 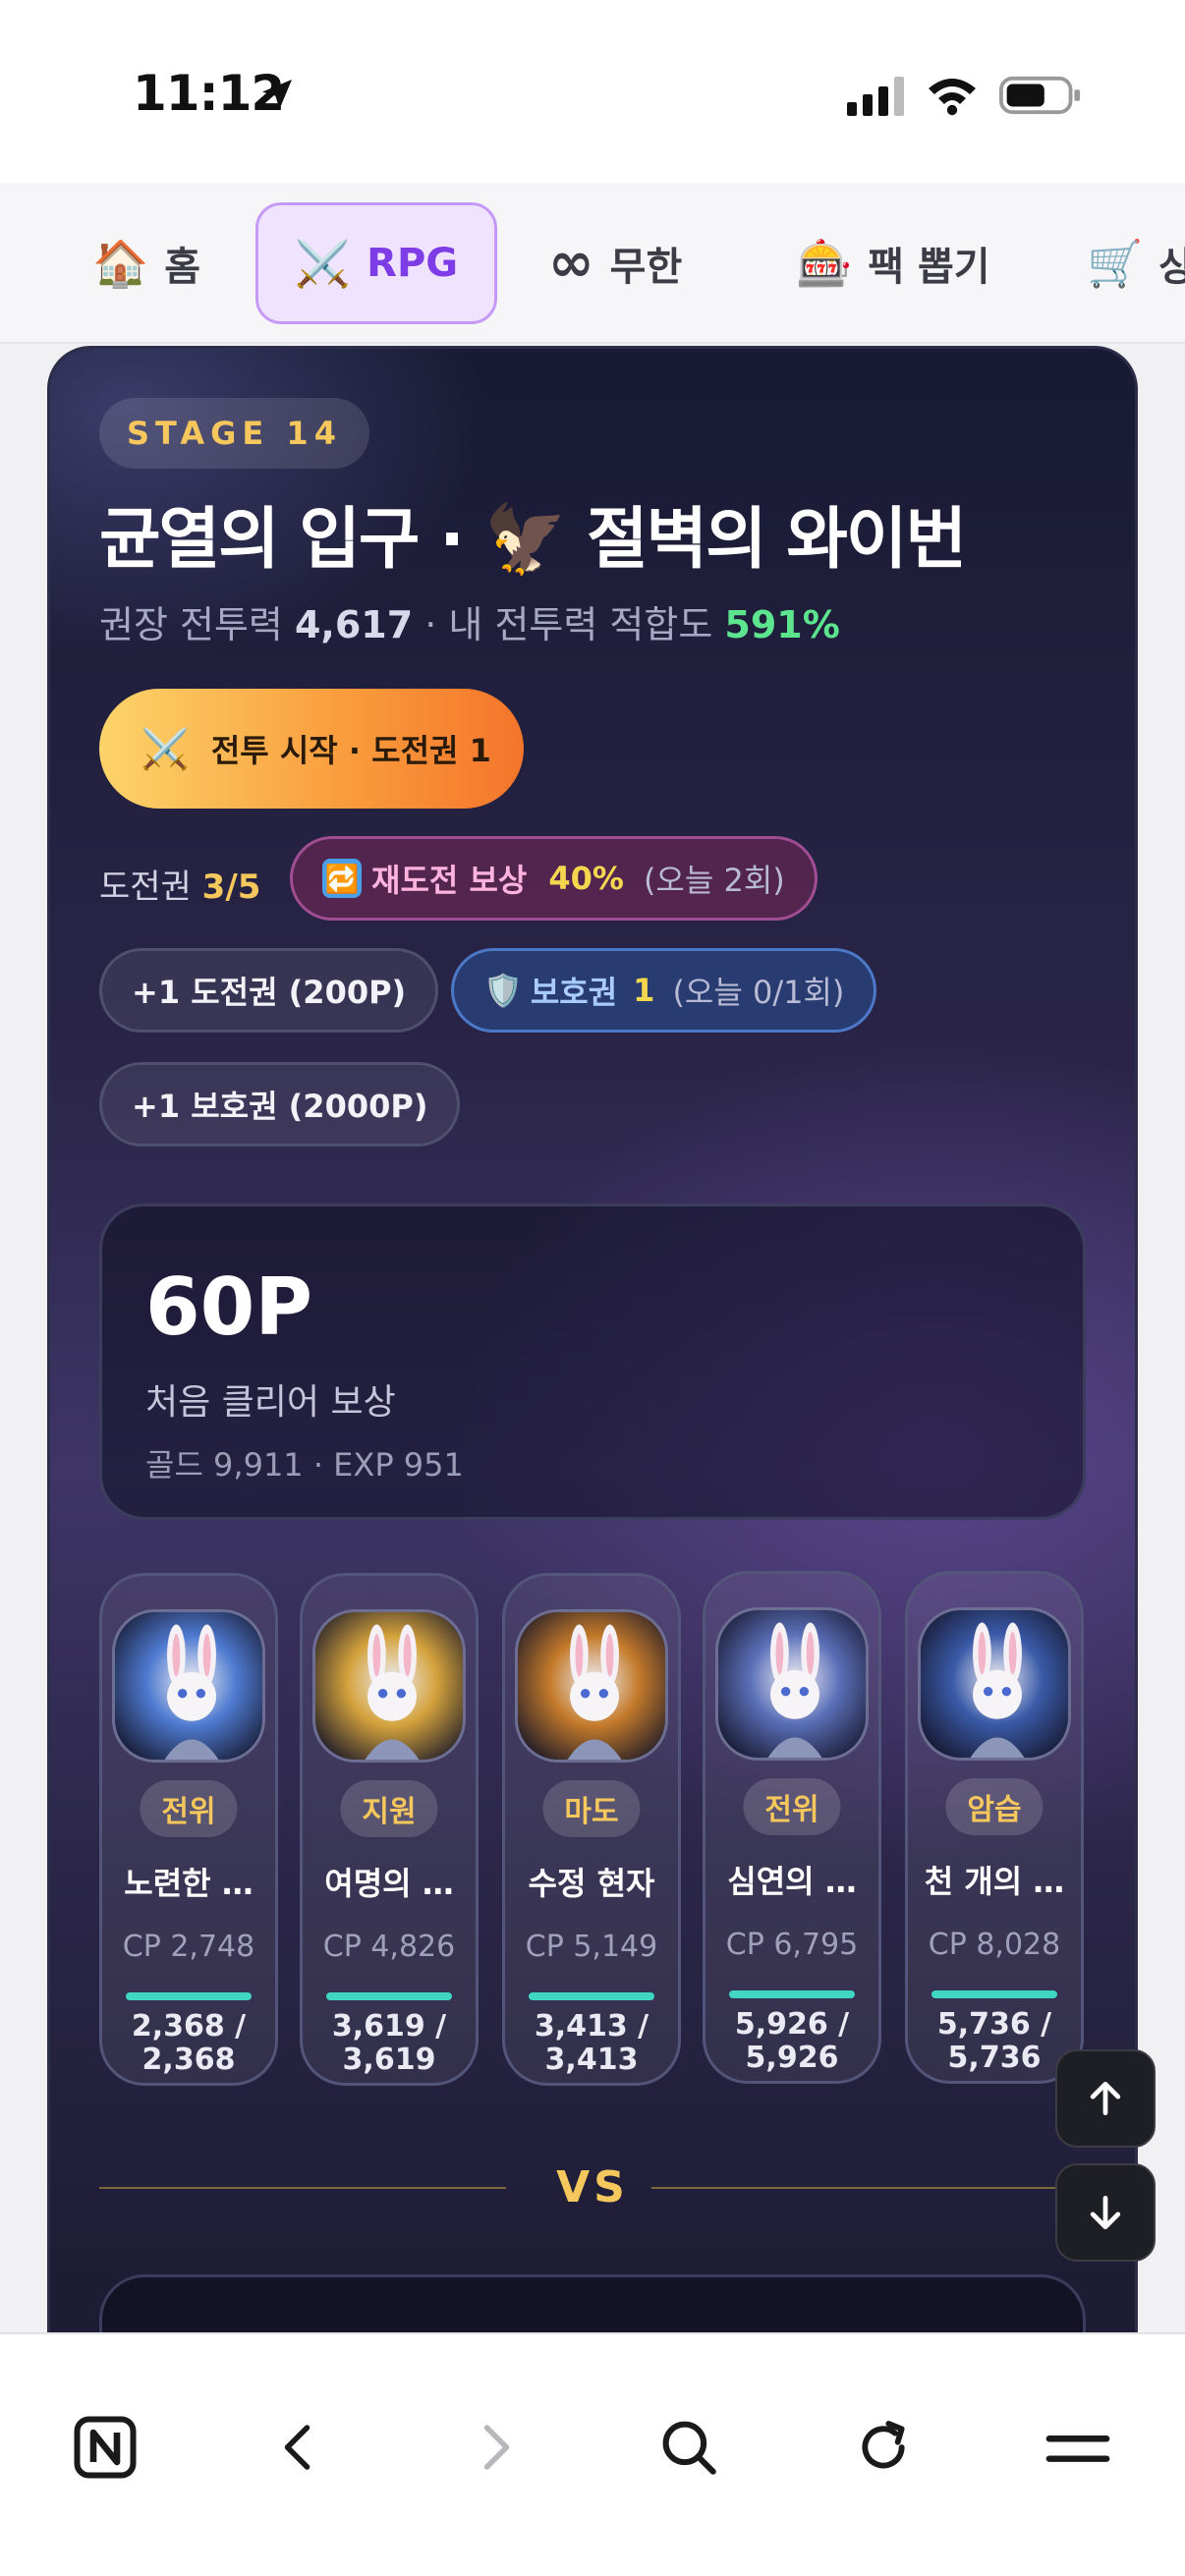 I want to click on hero-combat-power: CP 5,149, so click(x=592, y=1947).